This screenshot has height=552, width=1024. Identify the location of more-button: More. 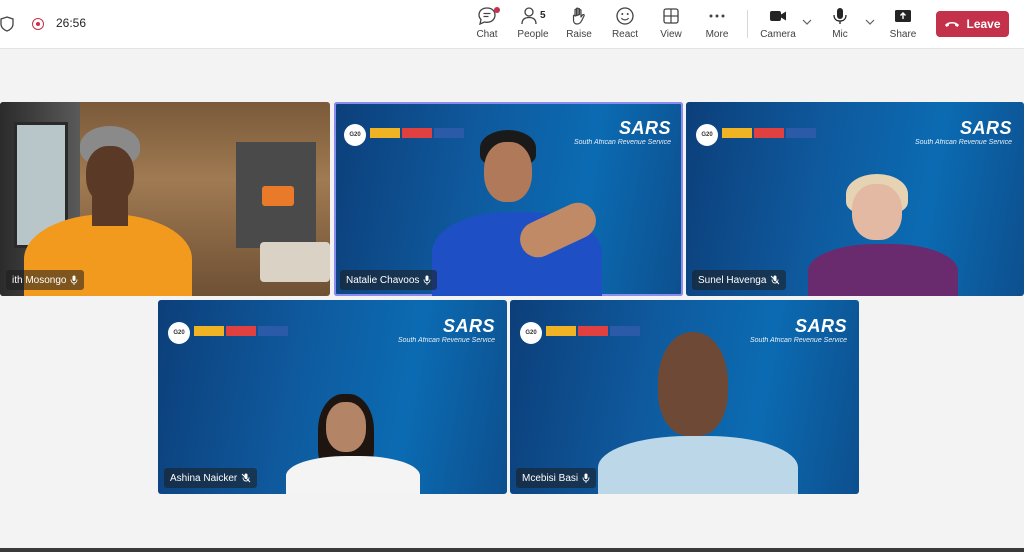
(717, 26).